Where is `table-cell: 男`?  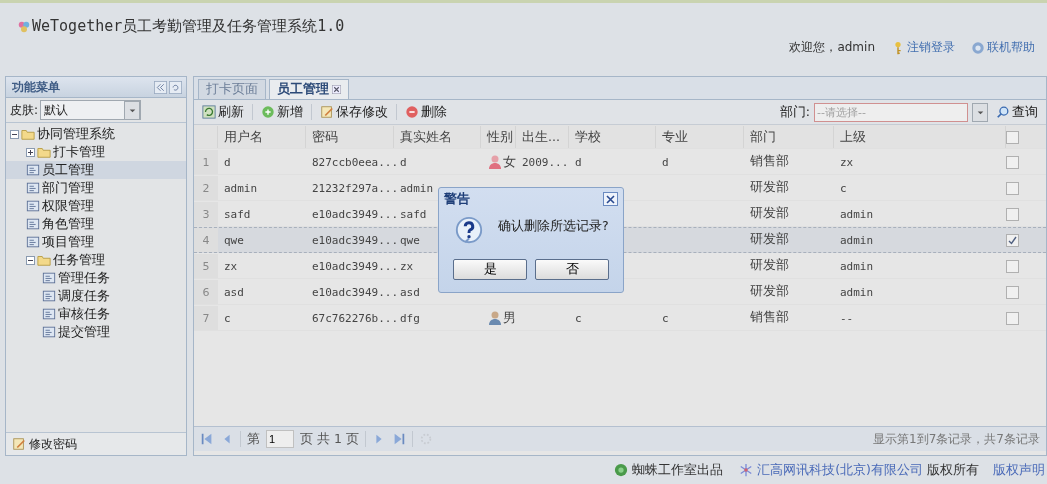
table-cell: 男 is located at coordinates (509, 318).